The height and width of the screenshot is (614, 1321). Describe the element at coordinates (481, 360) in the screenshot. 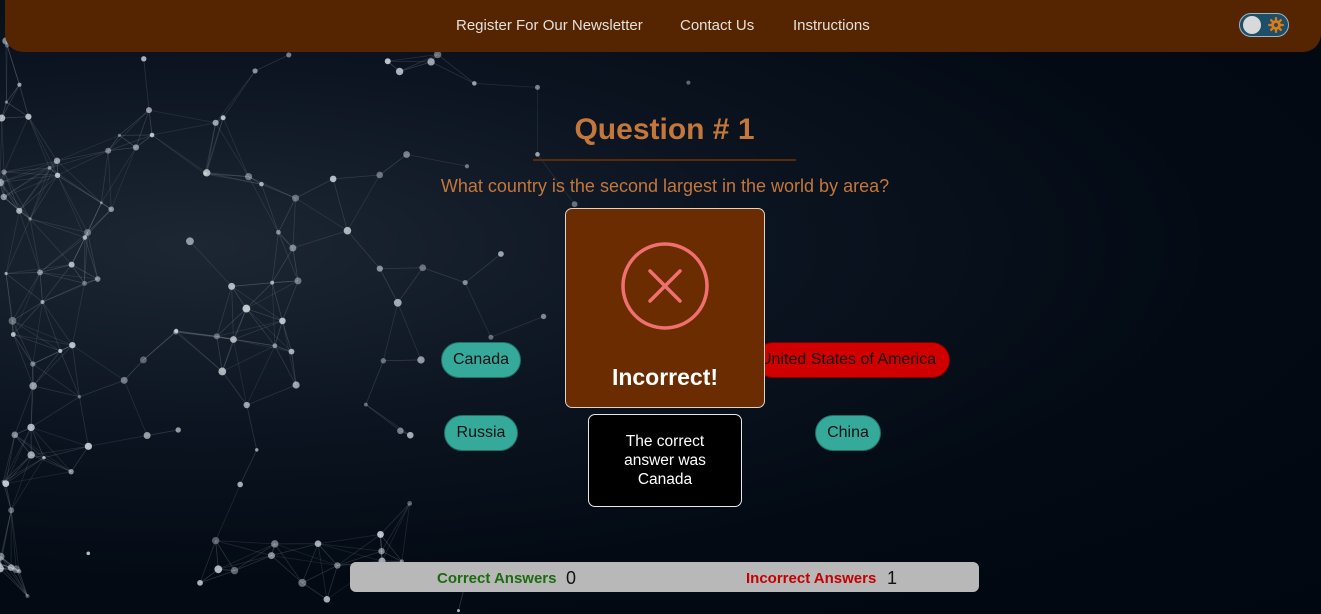

I see `answer-button-canada: Canada` at that location.